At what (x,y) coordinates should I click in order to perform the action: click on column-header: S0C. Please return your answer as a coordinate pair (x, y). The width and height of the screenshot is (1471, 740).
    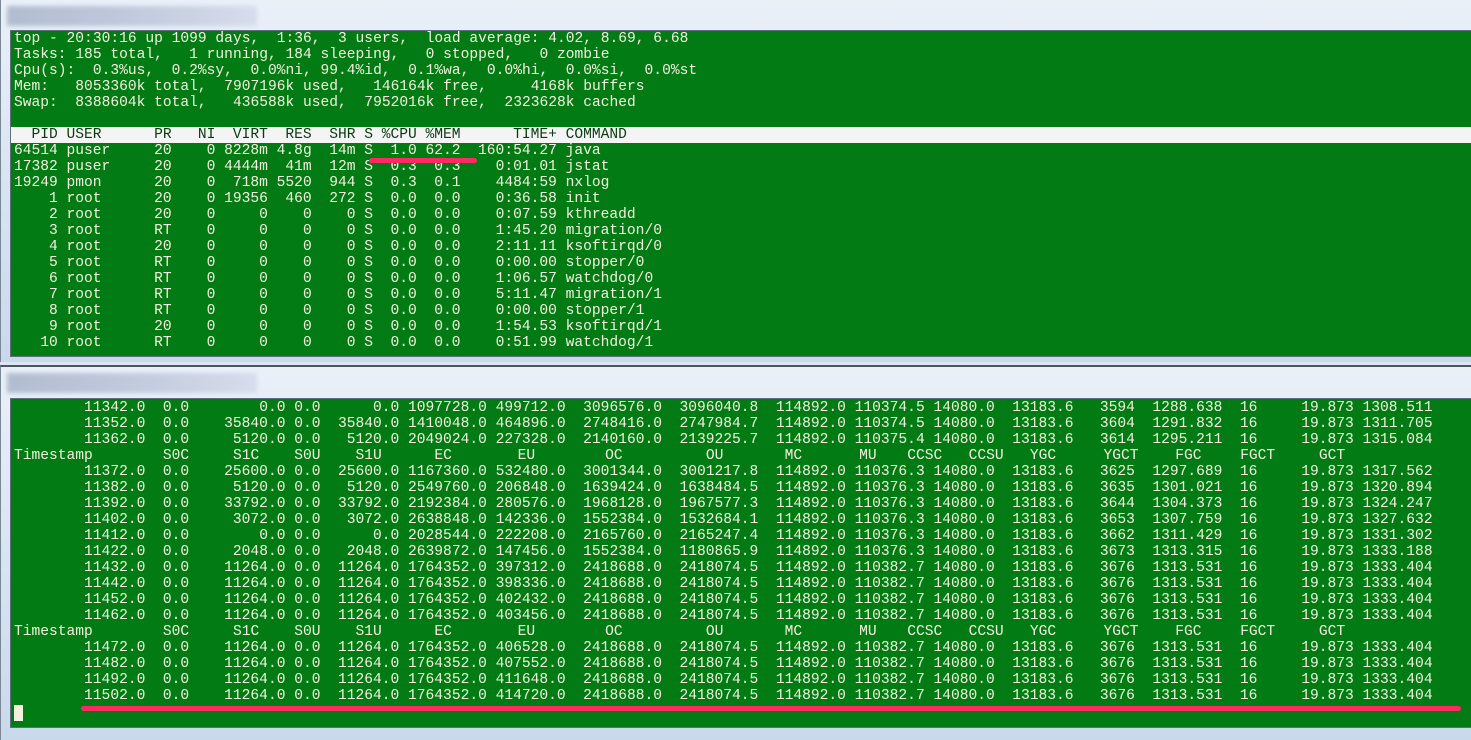
    Looking at the image, I should click on (176, 456).